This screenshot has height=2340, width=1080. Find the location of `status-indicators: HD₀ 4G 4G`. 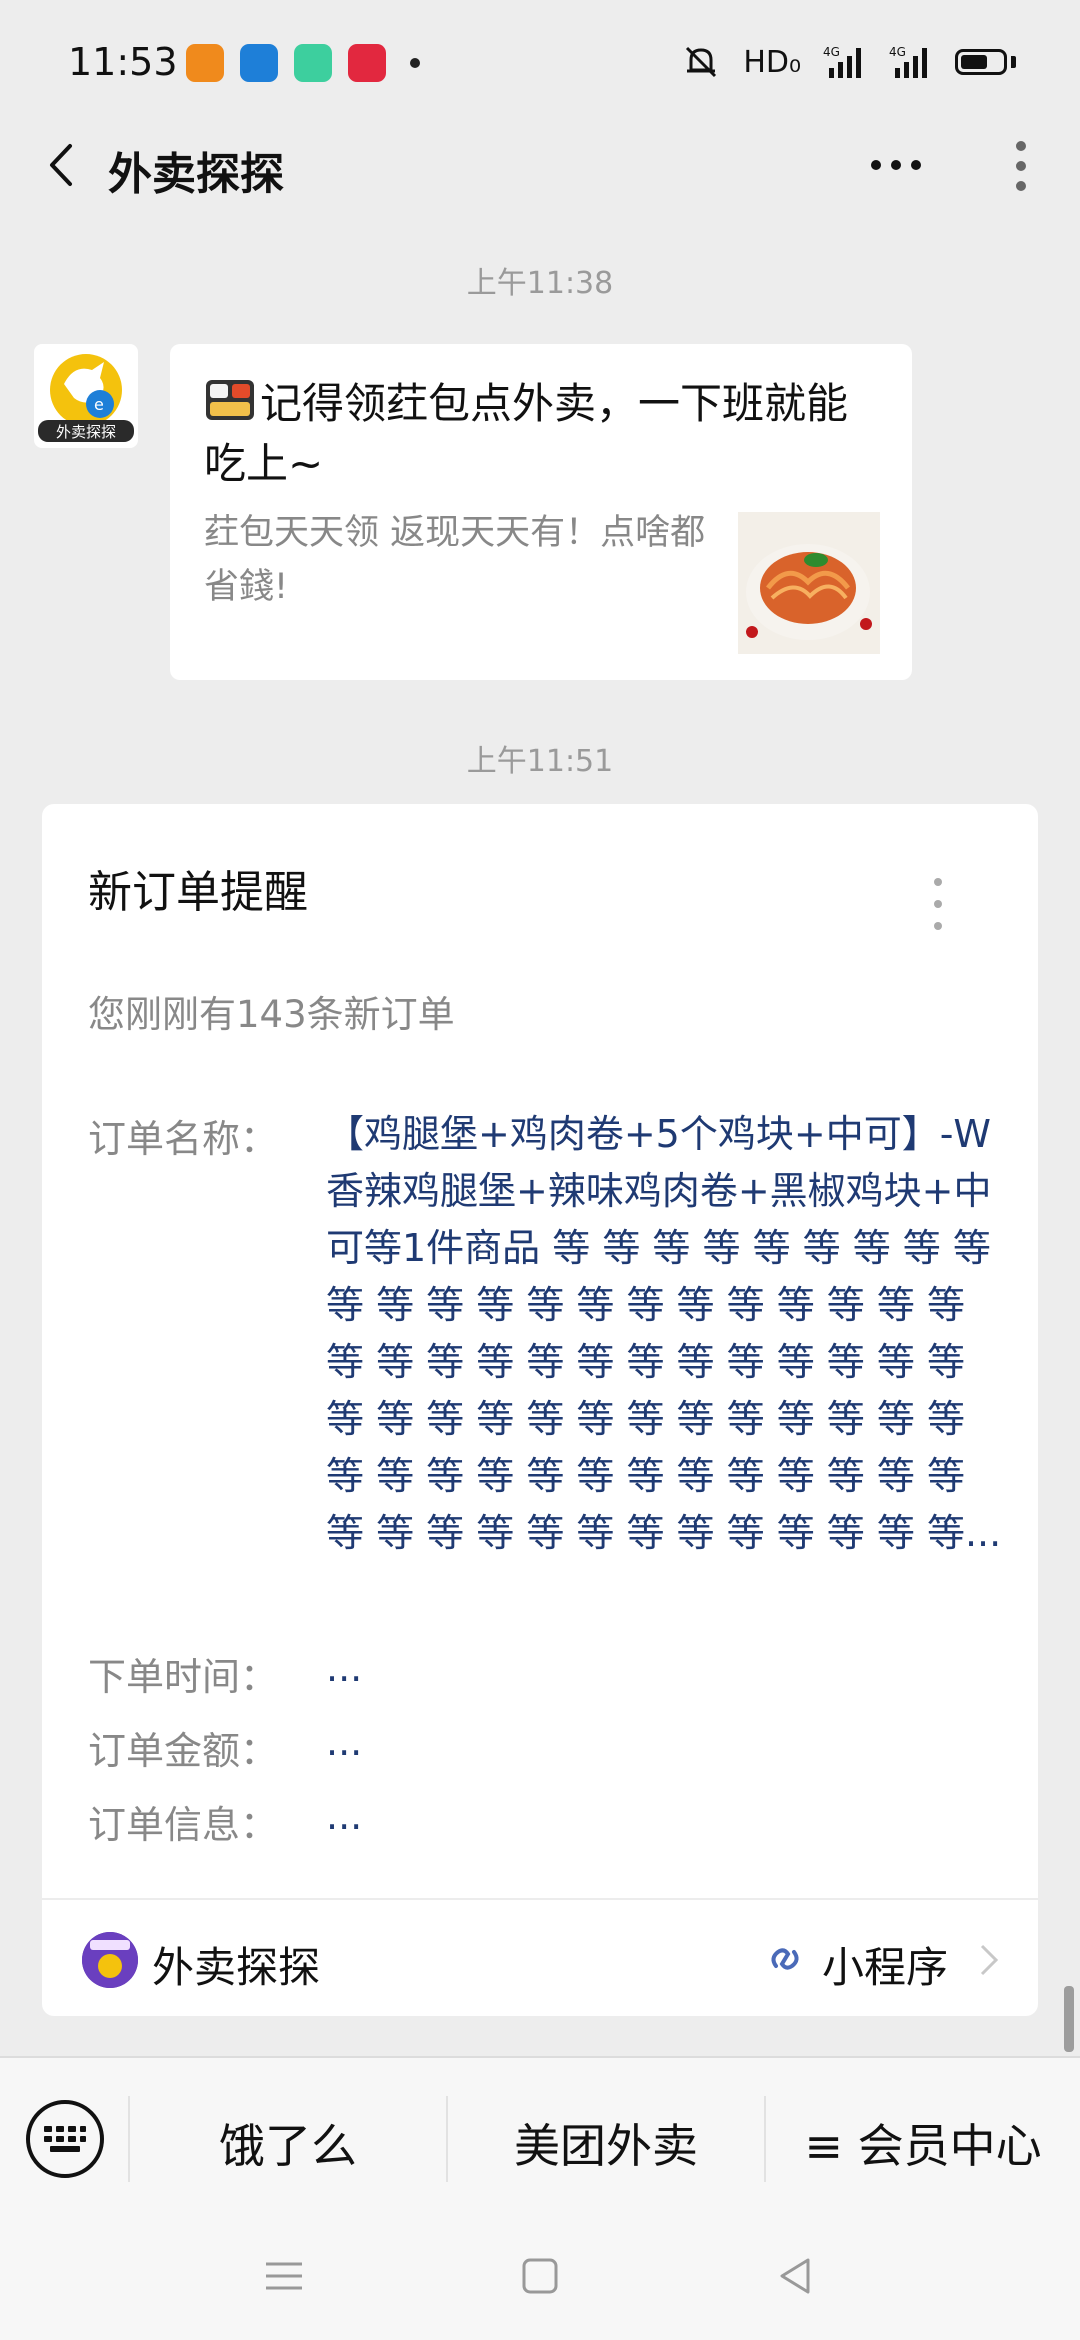

status-indicators: HD₀ 4G 4G is located at coordinates (848, 62).